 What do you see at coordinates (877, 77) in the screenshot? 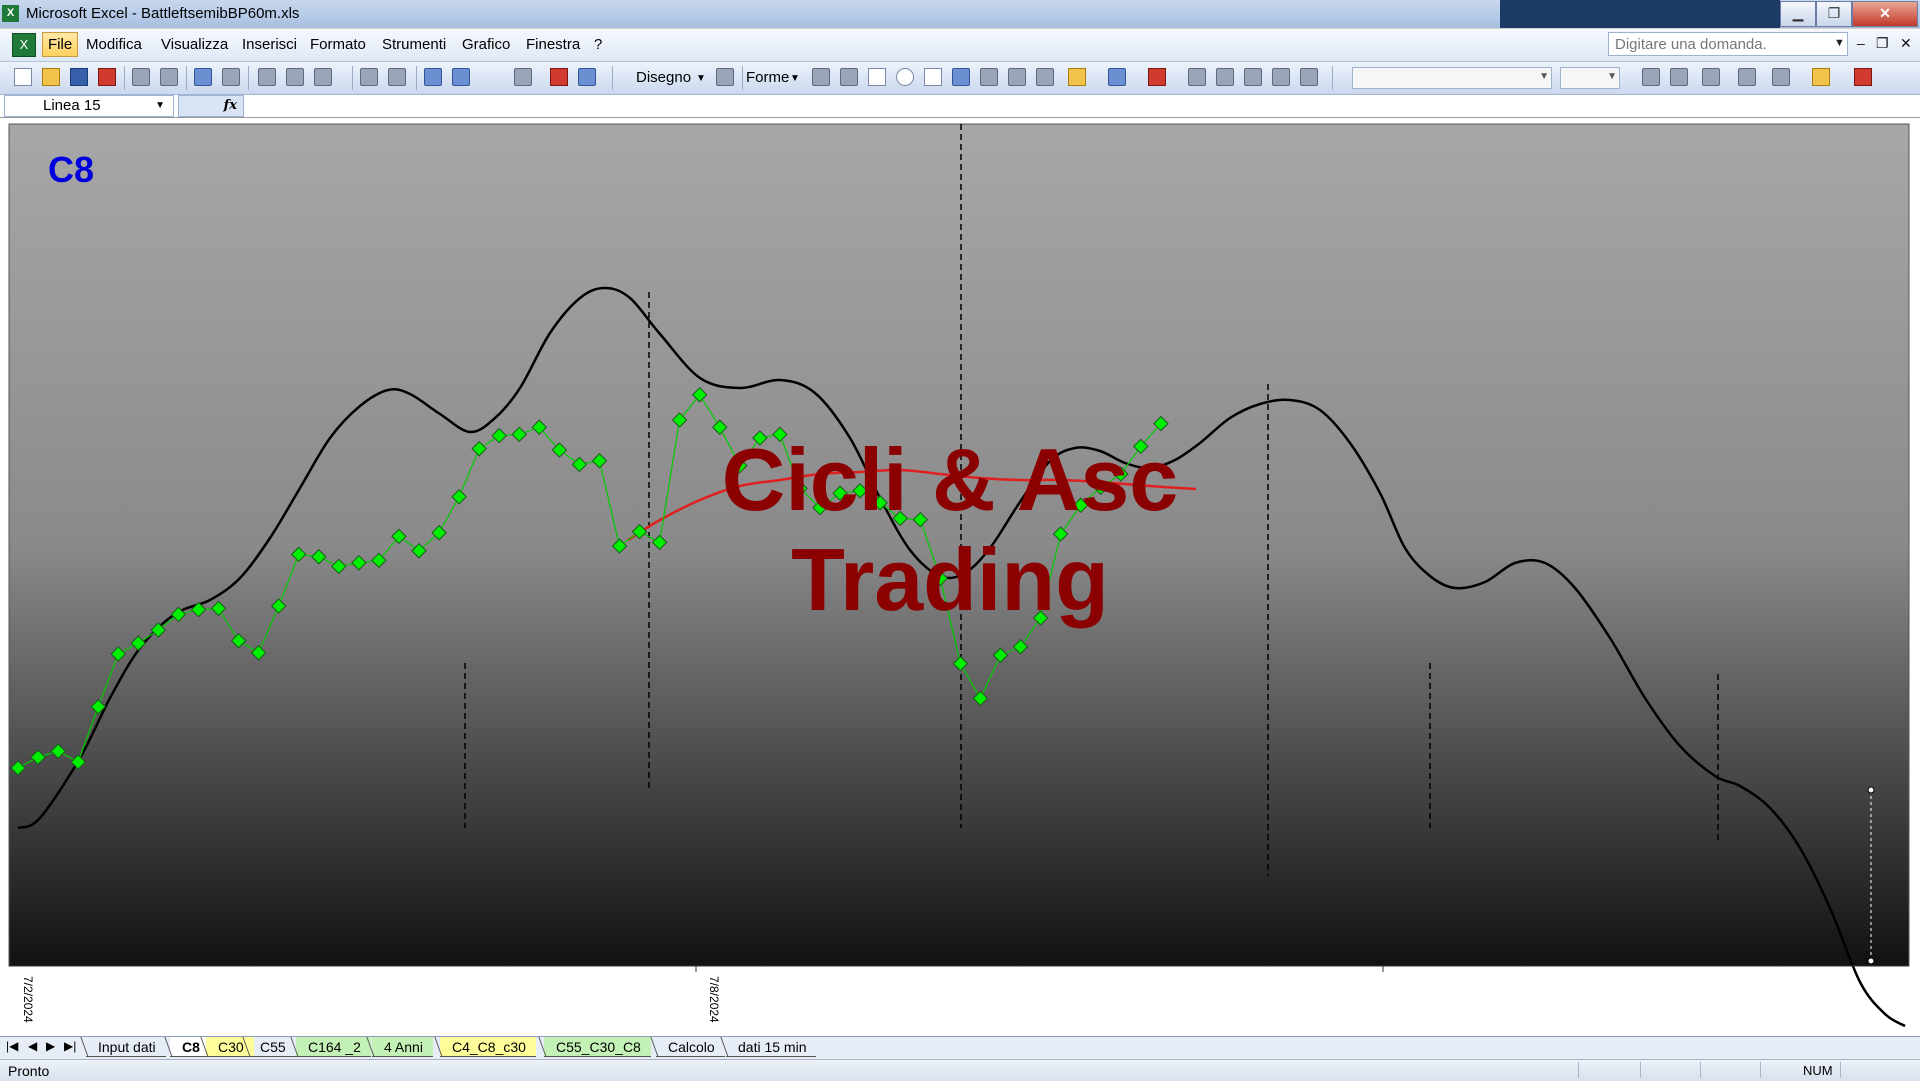
I see `rectangle-icon` at bounding box center [877, 77].